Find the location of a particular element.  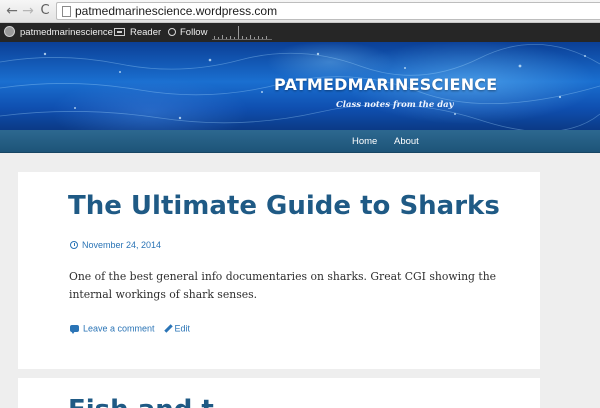

site-title: PATMEDMARINESCIENCE is located at coordinates (385, 84).